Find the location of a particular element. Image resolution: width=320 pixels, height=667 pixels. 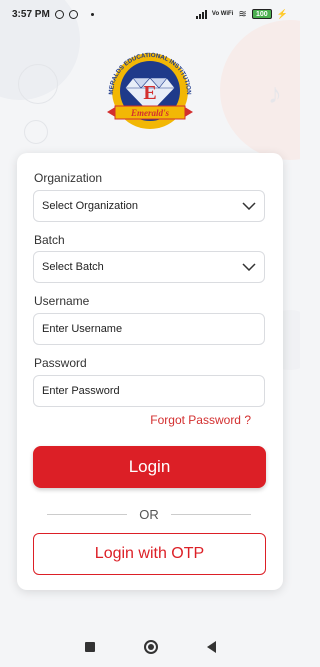

system-nav-bar is located at coordinates (150, 647).